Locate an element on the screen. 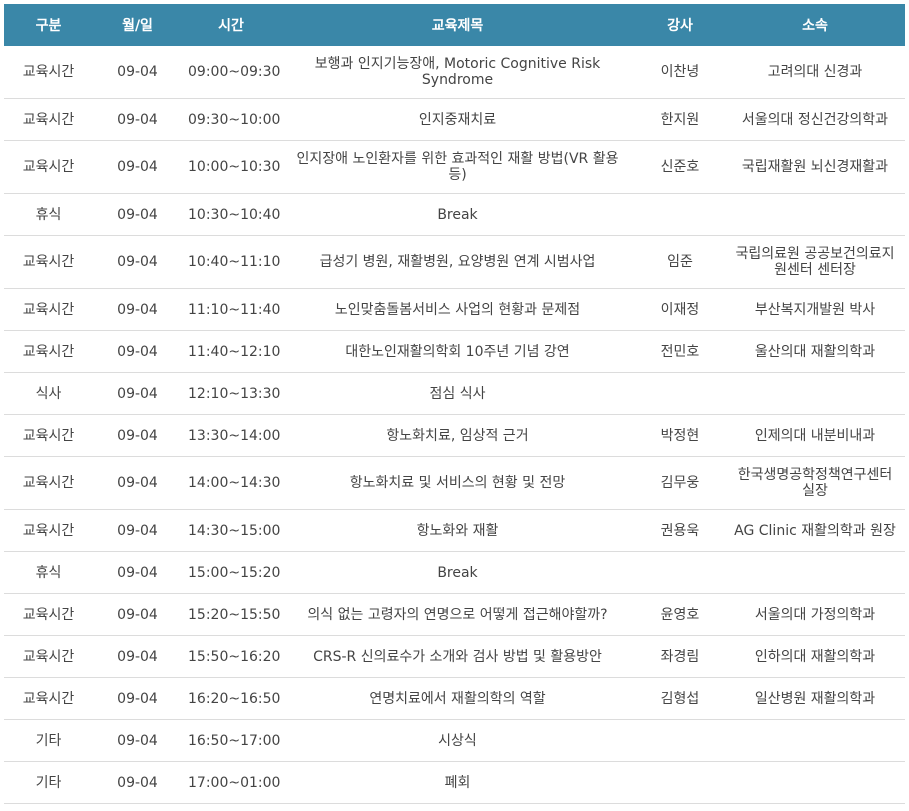  cell-time: 09:00~09:30 is located at coordinates (231, 72).